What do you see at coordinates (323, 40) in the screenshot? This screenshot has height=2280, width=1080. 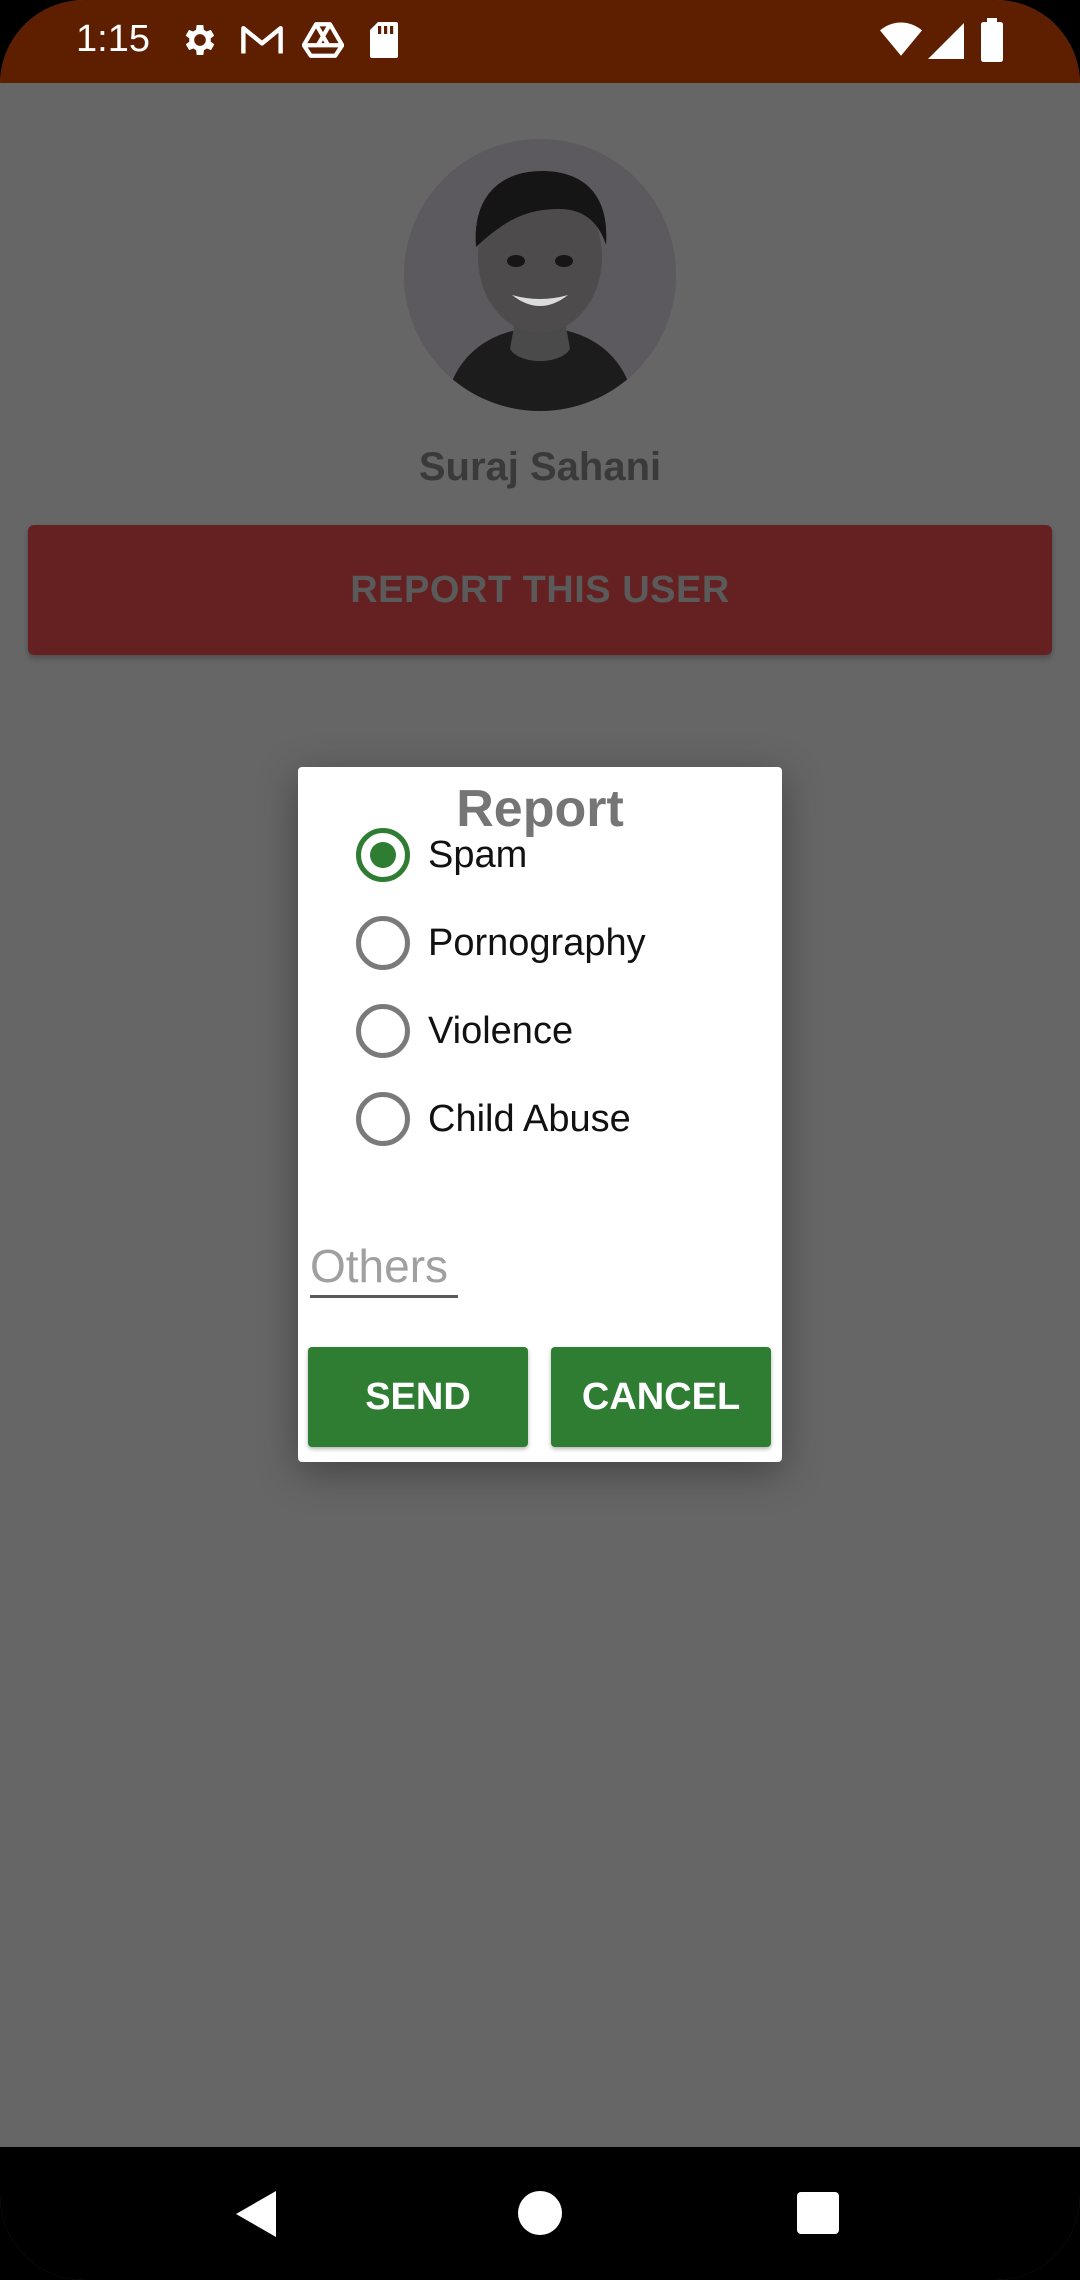 I see `drive-icon` at bounding box center [323, 40].